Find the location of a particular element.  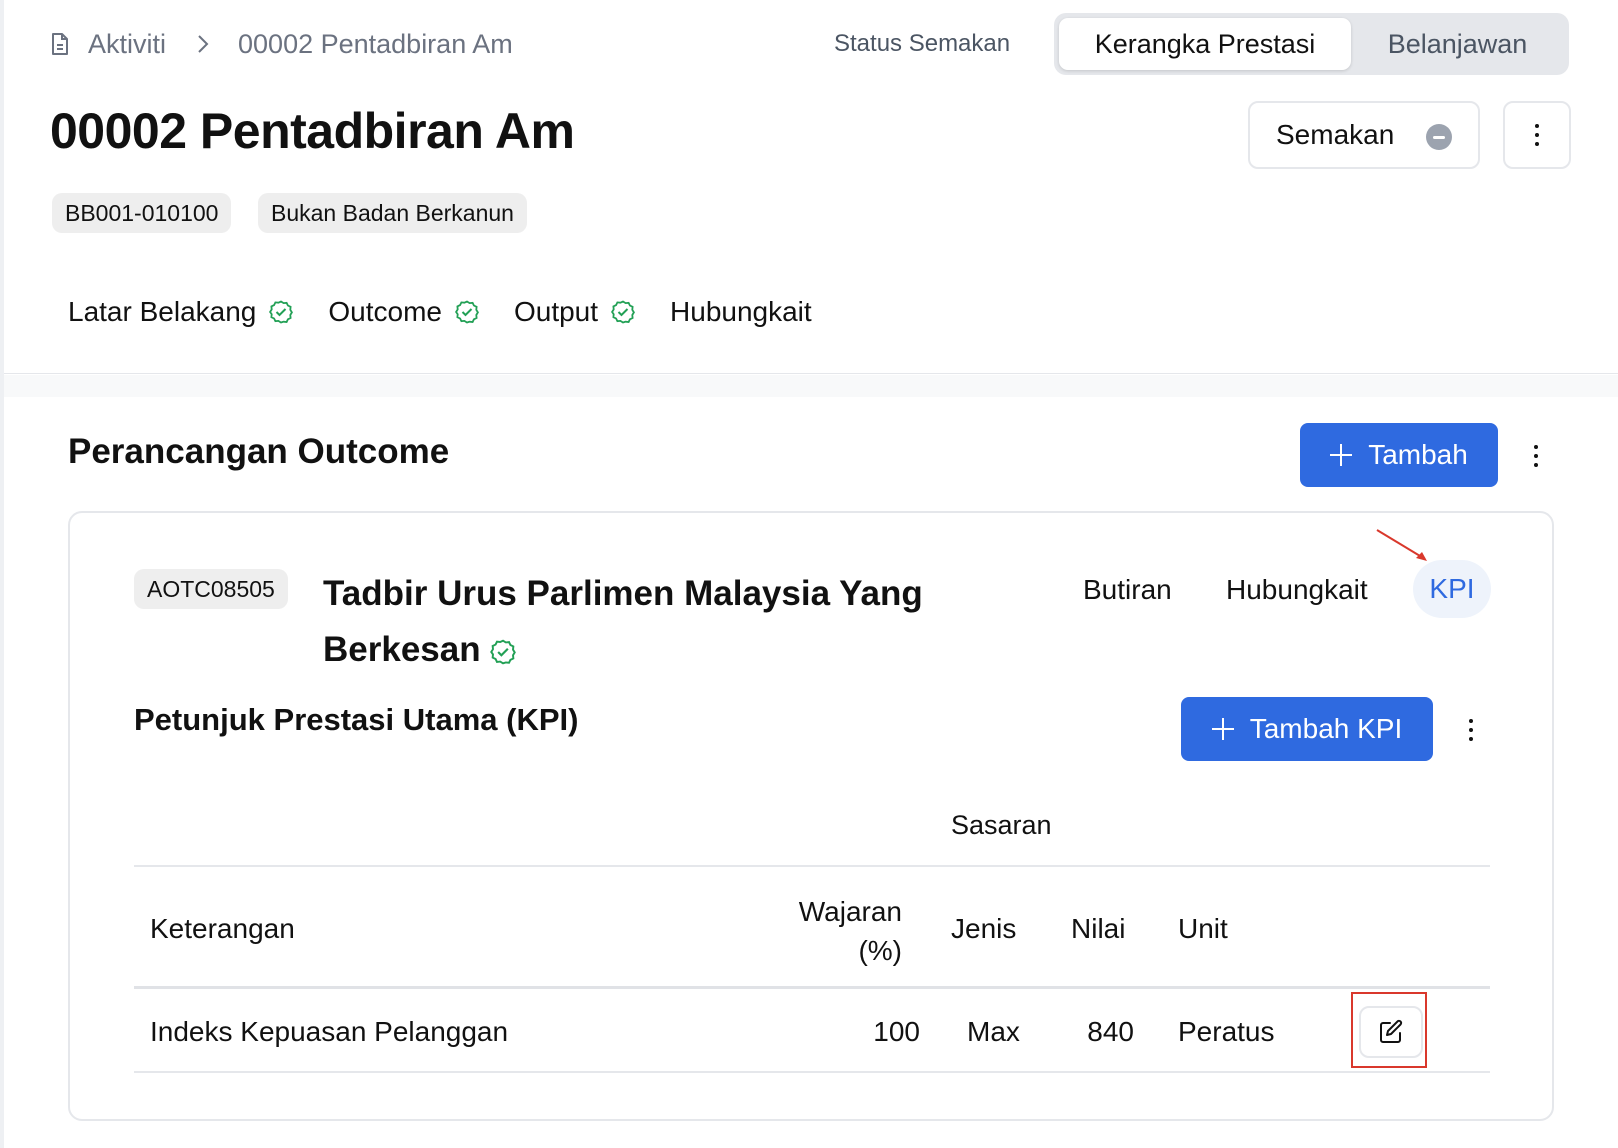

view-toggle: Kerangka Prestasi Belanjawan is located at coordinates (1311, 44).